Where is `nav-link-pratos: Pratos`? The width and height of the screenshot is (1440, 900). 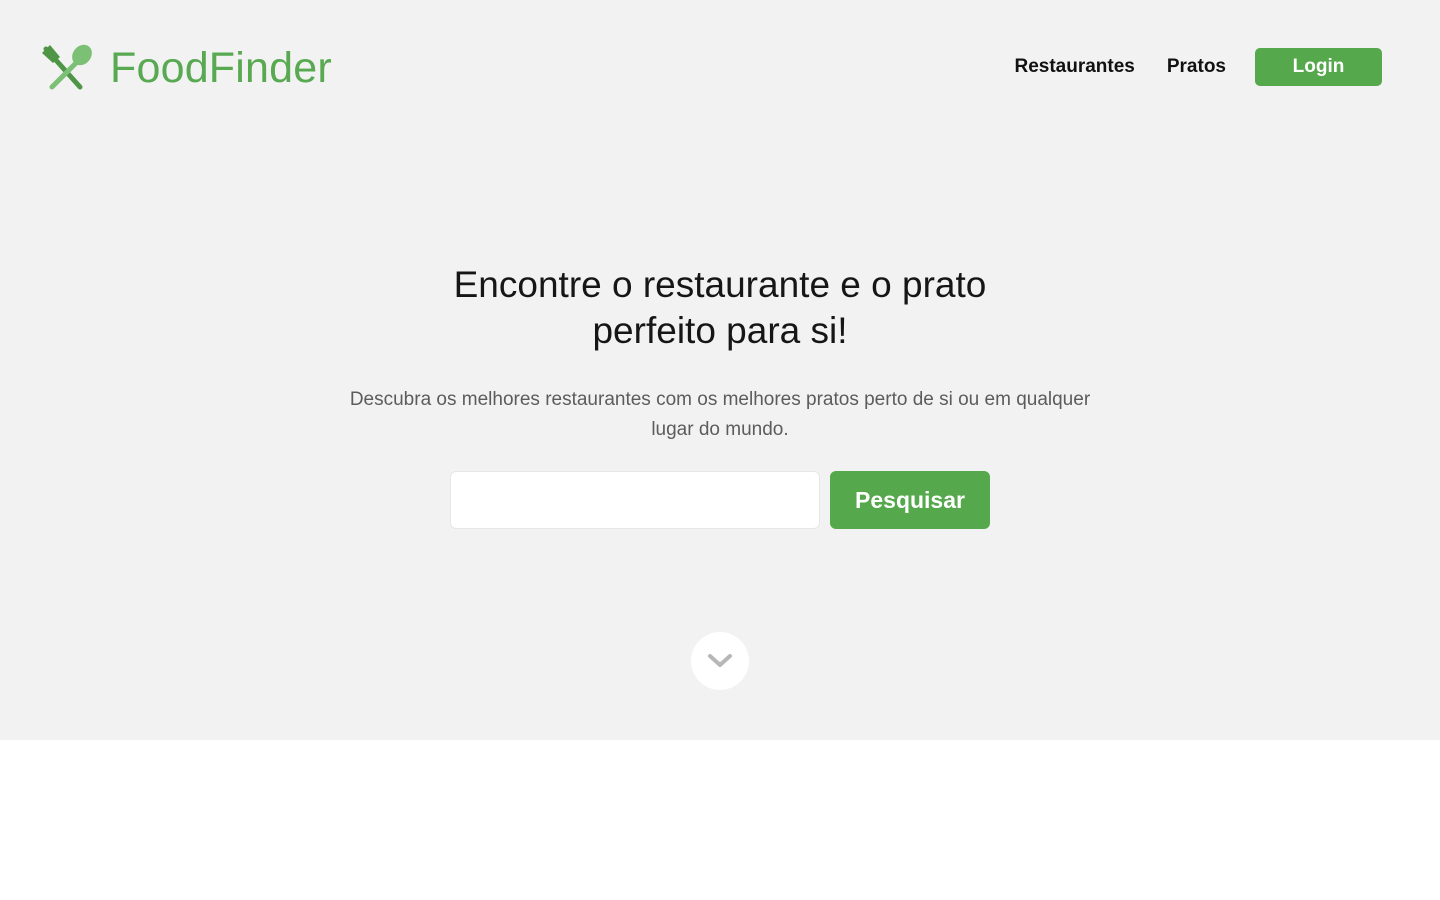
nav-link-pratos: Pratos is located at coordinates (1196, 67).